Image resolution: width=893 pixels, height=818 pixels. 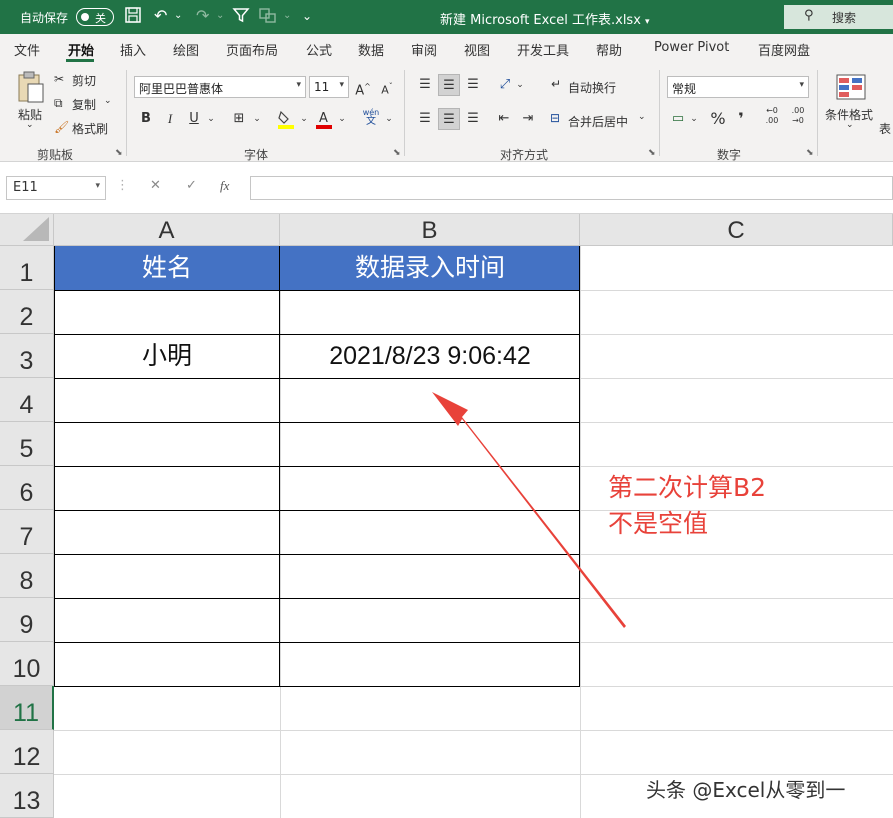 What do you see at coordinates (155, 185) in the screenshot?
I see `cancel-icon: ✕` at bounding box center [155, 185].